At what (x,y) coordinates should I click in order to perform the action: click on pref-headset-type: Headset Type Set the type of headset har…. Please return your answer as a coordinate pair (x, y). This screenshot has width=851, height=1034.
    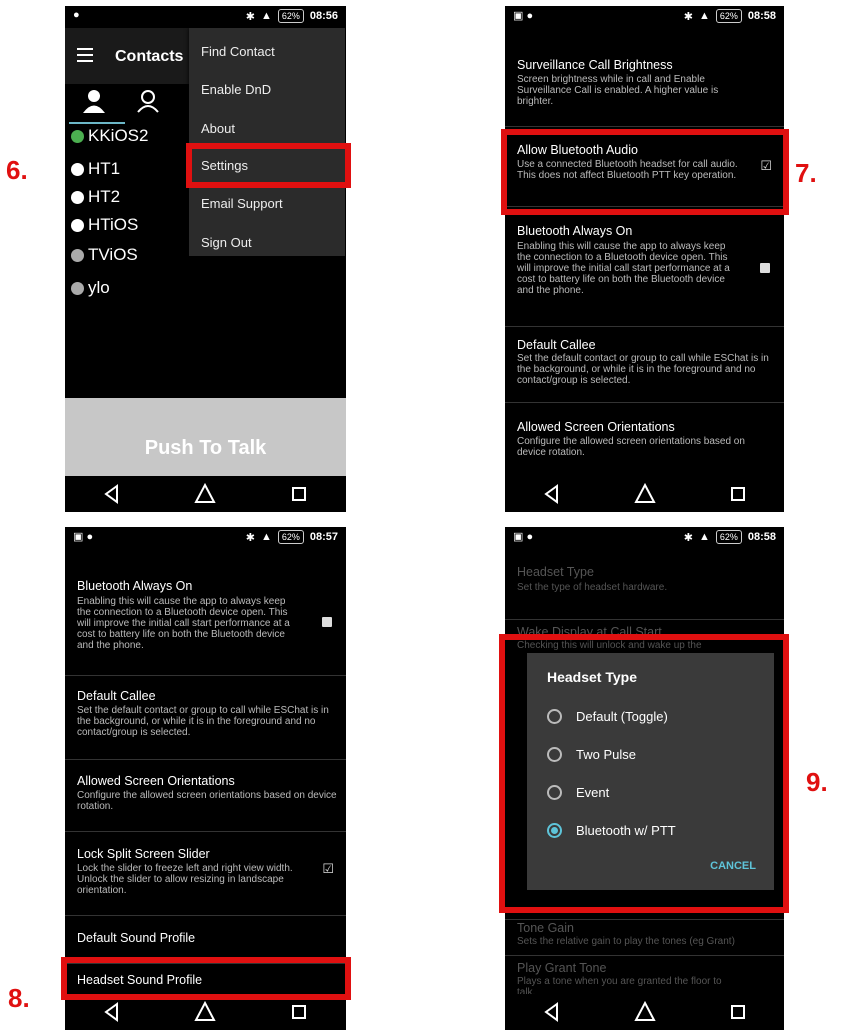
    Looking at the image, I should click on (644, 584).